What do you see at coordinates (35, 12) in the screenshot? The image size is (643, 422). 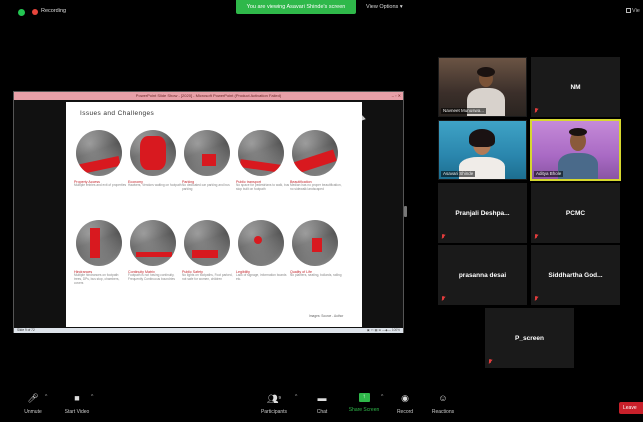 I see `recording-icon` at bounding box center [35, 12].